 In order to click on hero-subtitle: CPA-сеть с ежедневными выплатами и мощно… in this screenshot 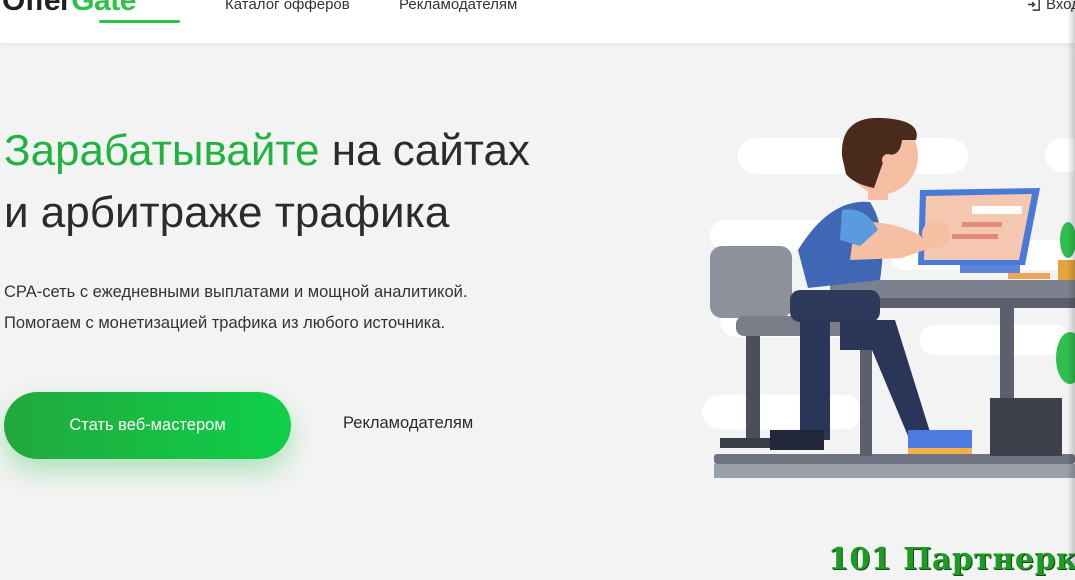, I will do `click(314, 308)`.